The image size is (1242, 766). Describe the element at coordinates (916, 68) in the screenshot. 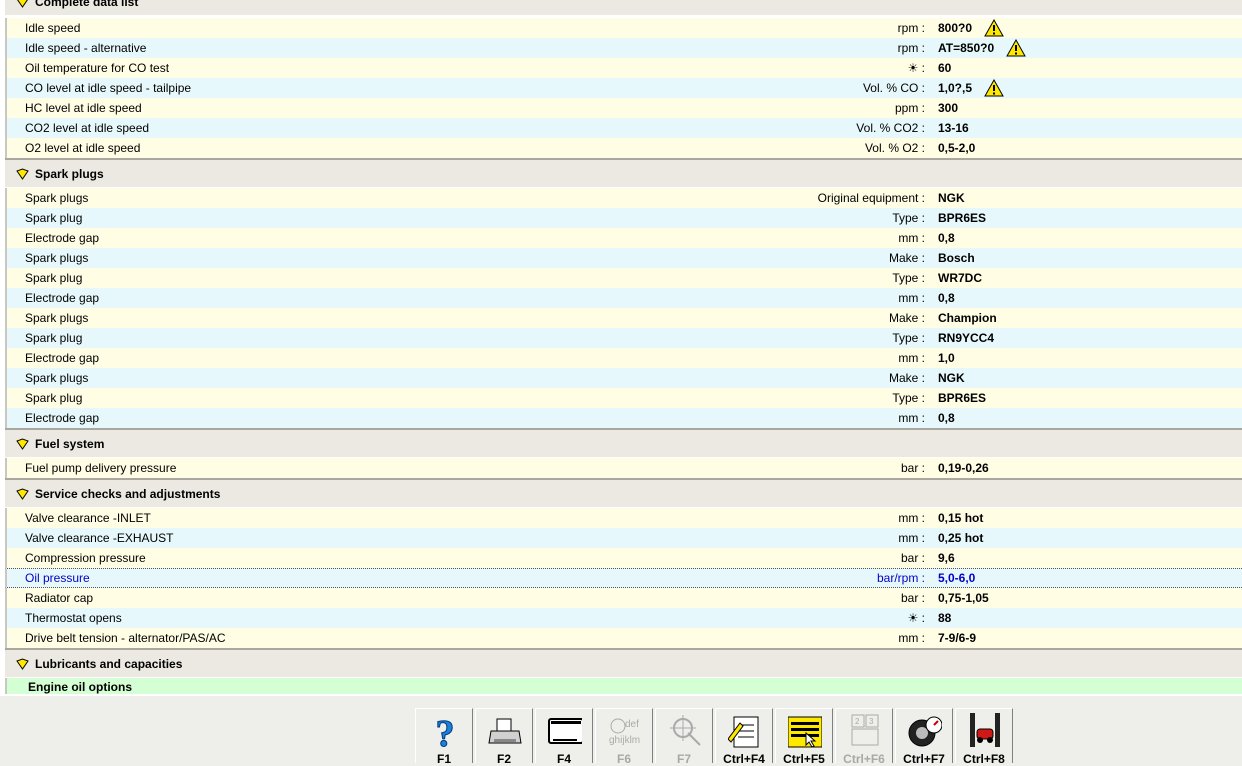

I see `row-unit: ☀ :` at that location.